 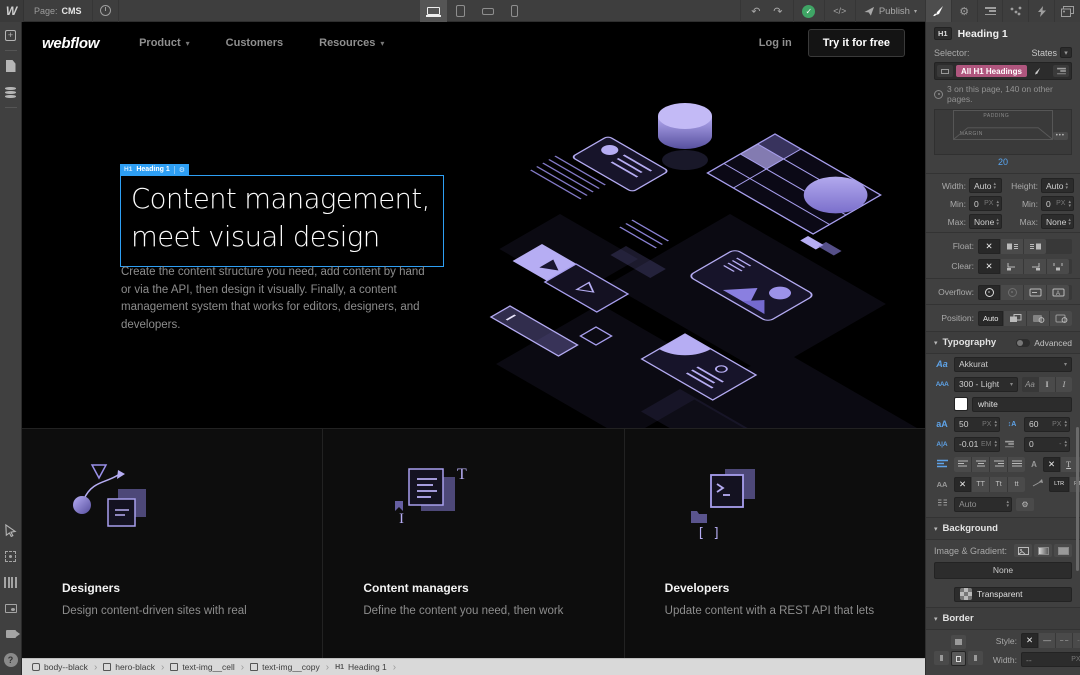 What do you see at coordinates (1043, 550) in the screenshot?
I see `bg-gradient-button` at bounding box center [1043, 550].